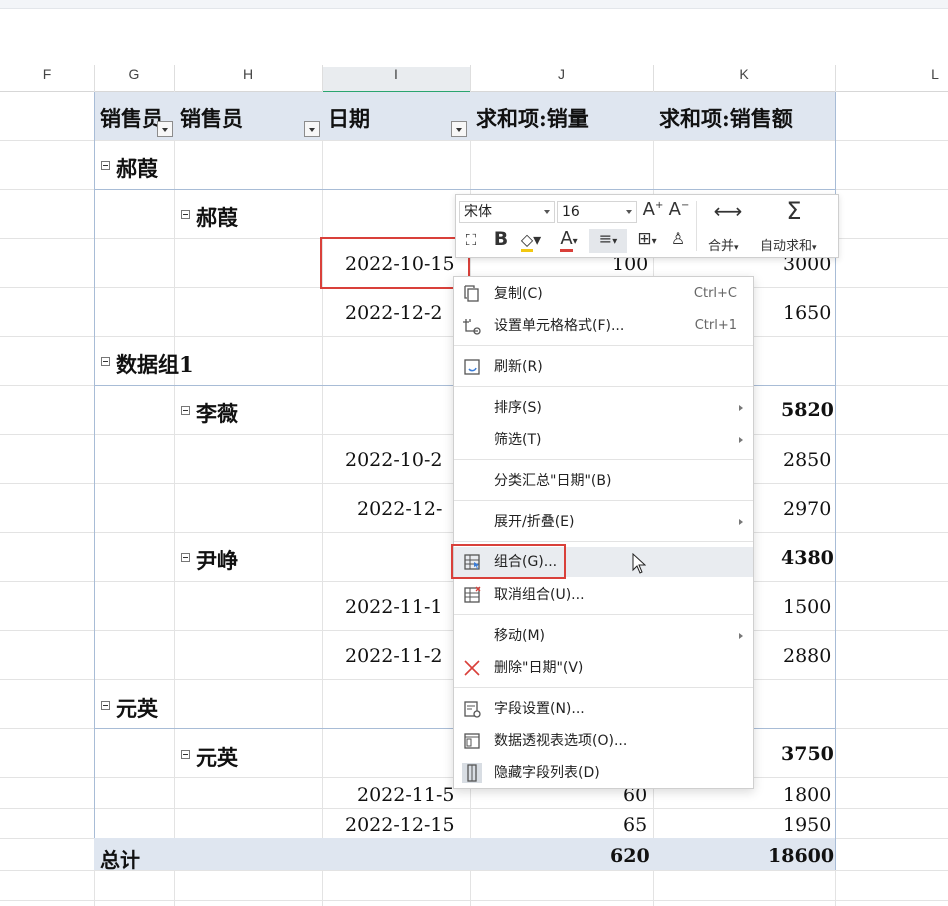 The image size is (948, 906). What do you see at coordinates (393, 607) in the screenshot?
I see `date-cell: 2022-11-1` at bounding box center [393, 607].